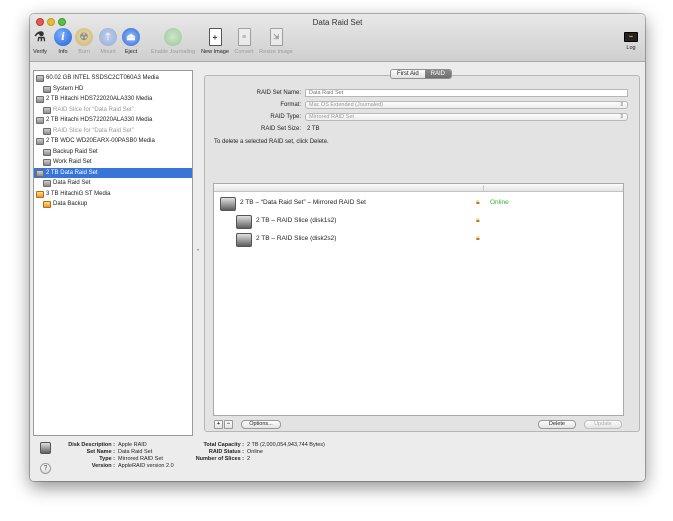 This screenshot has height=521, width=673. What do you see at coordinates (557, 424) in the screenshot?
I see `delete-button: Delete` at bounding box center [557, 424].